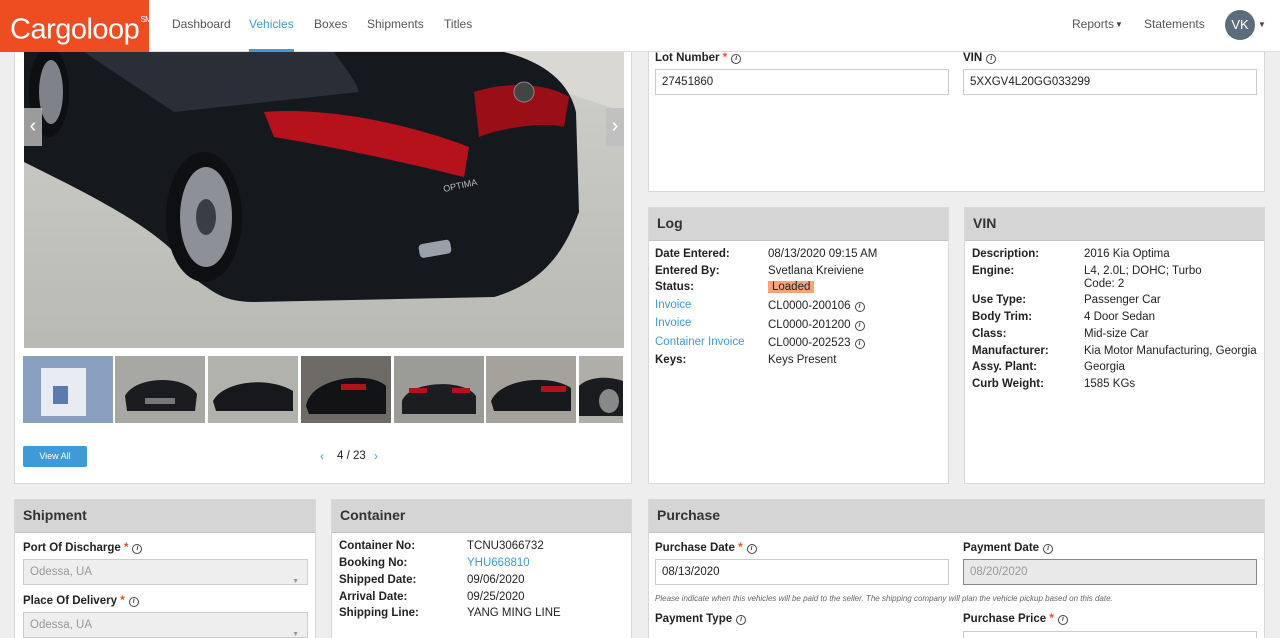 The width and height of the screenshot is (1280, 638). Describe the element at coordinates (81, 601) in the screenshot. I see `place-of-delivery-label: Place Of Delivery * i` at that location.